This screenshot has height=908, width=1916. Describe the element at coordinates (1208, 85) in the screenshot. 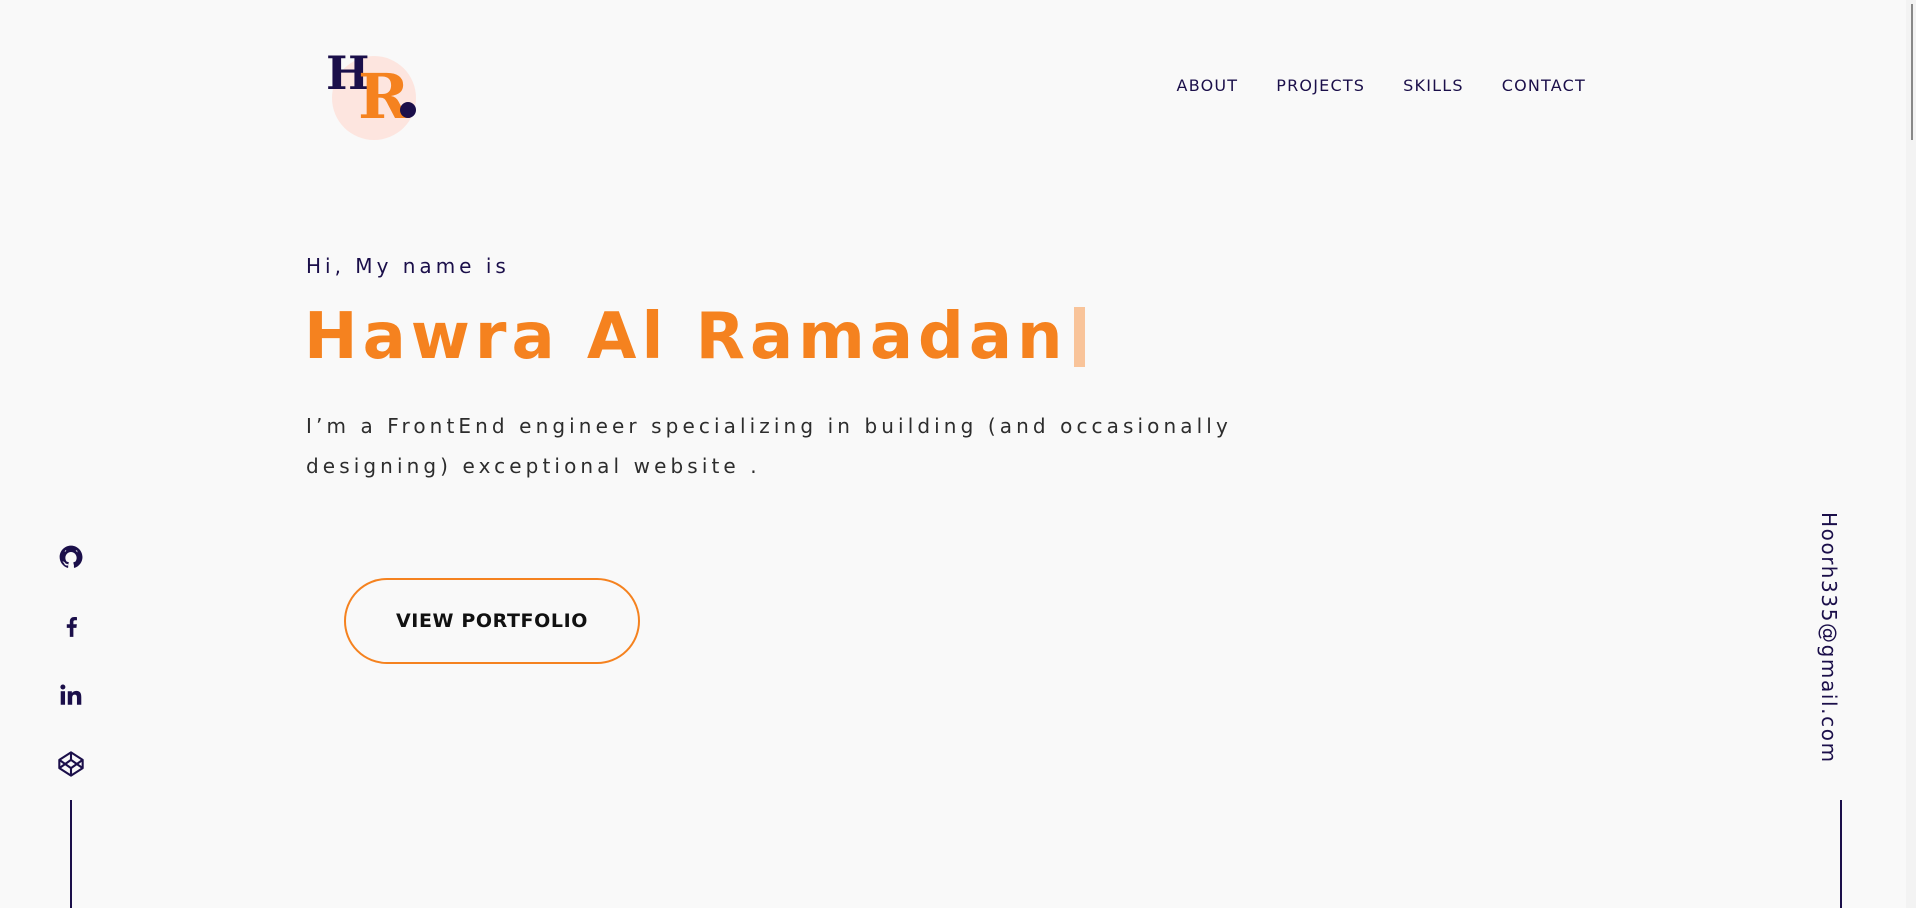

I see `nav-link-about: ABOUT` at that location.